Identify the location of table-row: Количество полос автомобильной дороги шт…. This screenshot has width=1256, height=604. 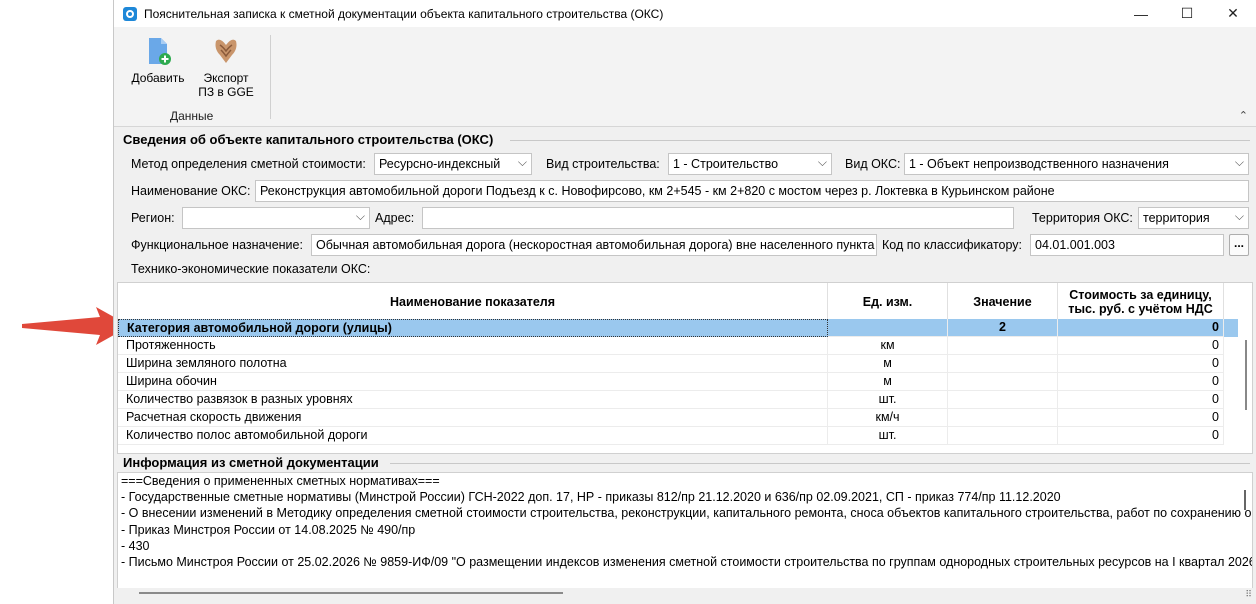
(678, 436).